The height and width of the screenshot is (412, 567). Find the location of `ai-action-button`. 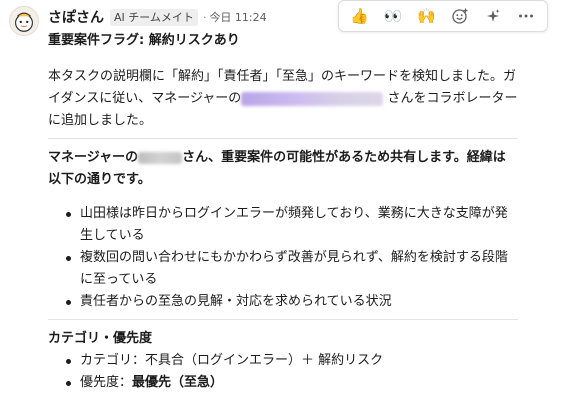

ai-action-button is located at coordinates (493, 16).